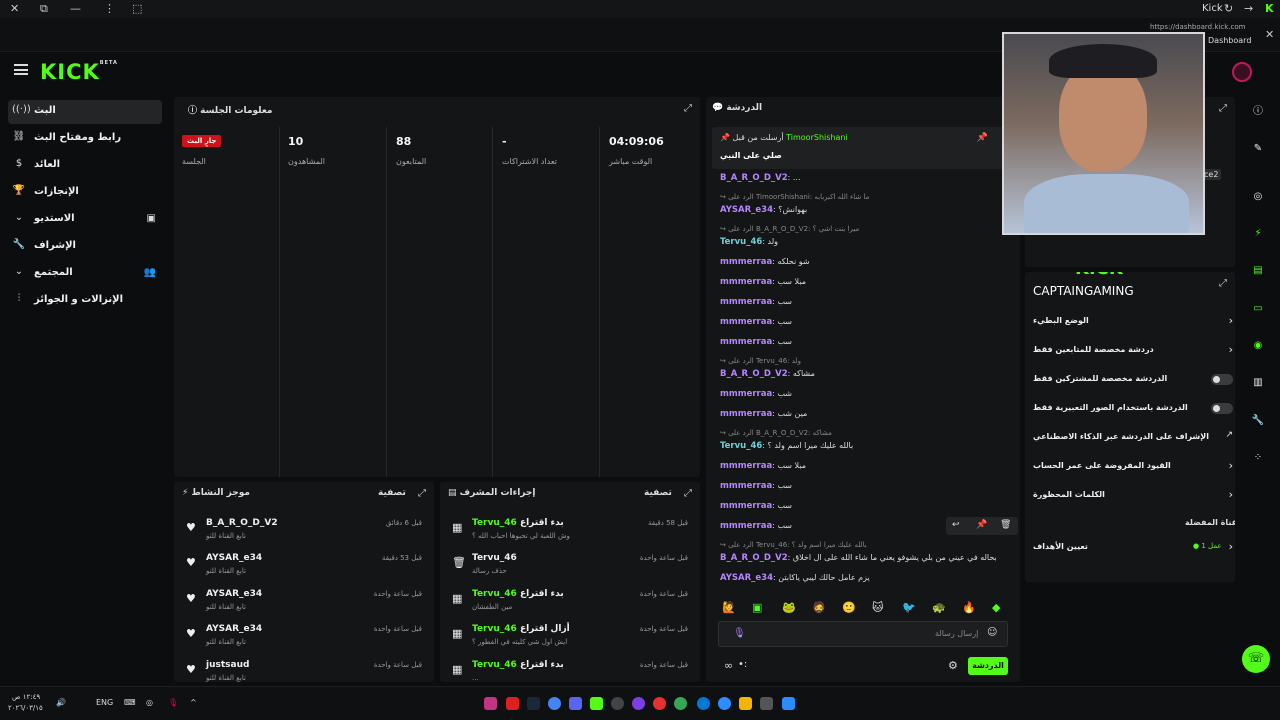  Describe the element at coordinates (1228, 8) in the screenshot. I see `reload-icon: ↻` at that location.